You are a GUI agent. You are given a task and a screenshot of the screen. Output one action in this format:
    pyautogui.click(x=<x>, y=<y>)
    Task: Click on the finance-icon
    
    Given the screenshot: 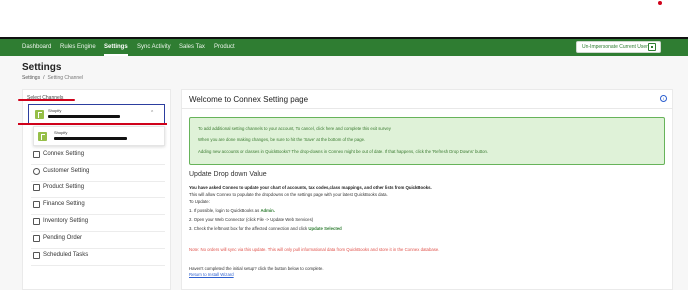 What is the action you would take?
    pyautogui.click(x=36, y=204)
    